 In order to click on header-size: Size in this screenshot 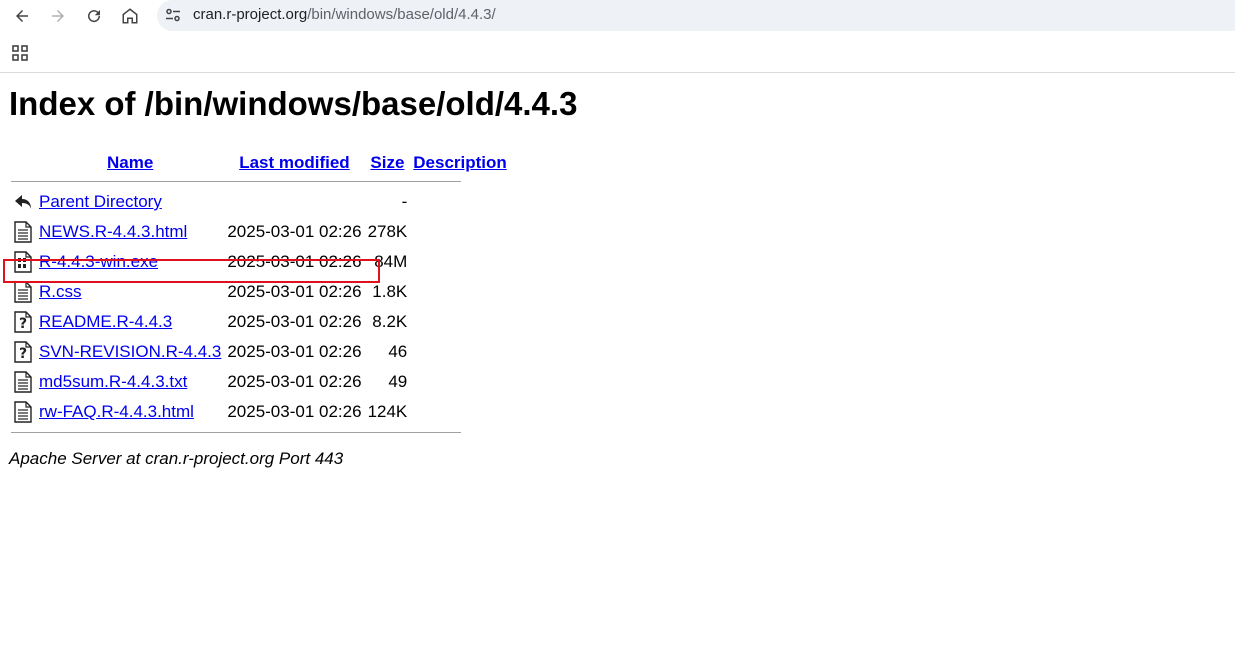, I will do `click(388, 163)`.